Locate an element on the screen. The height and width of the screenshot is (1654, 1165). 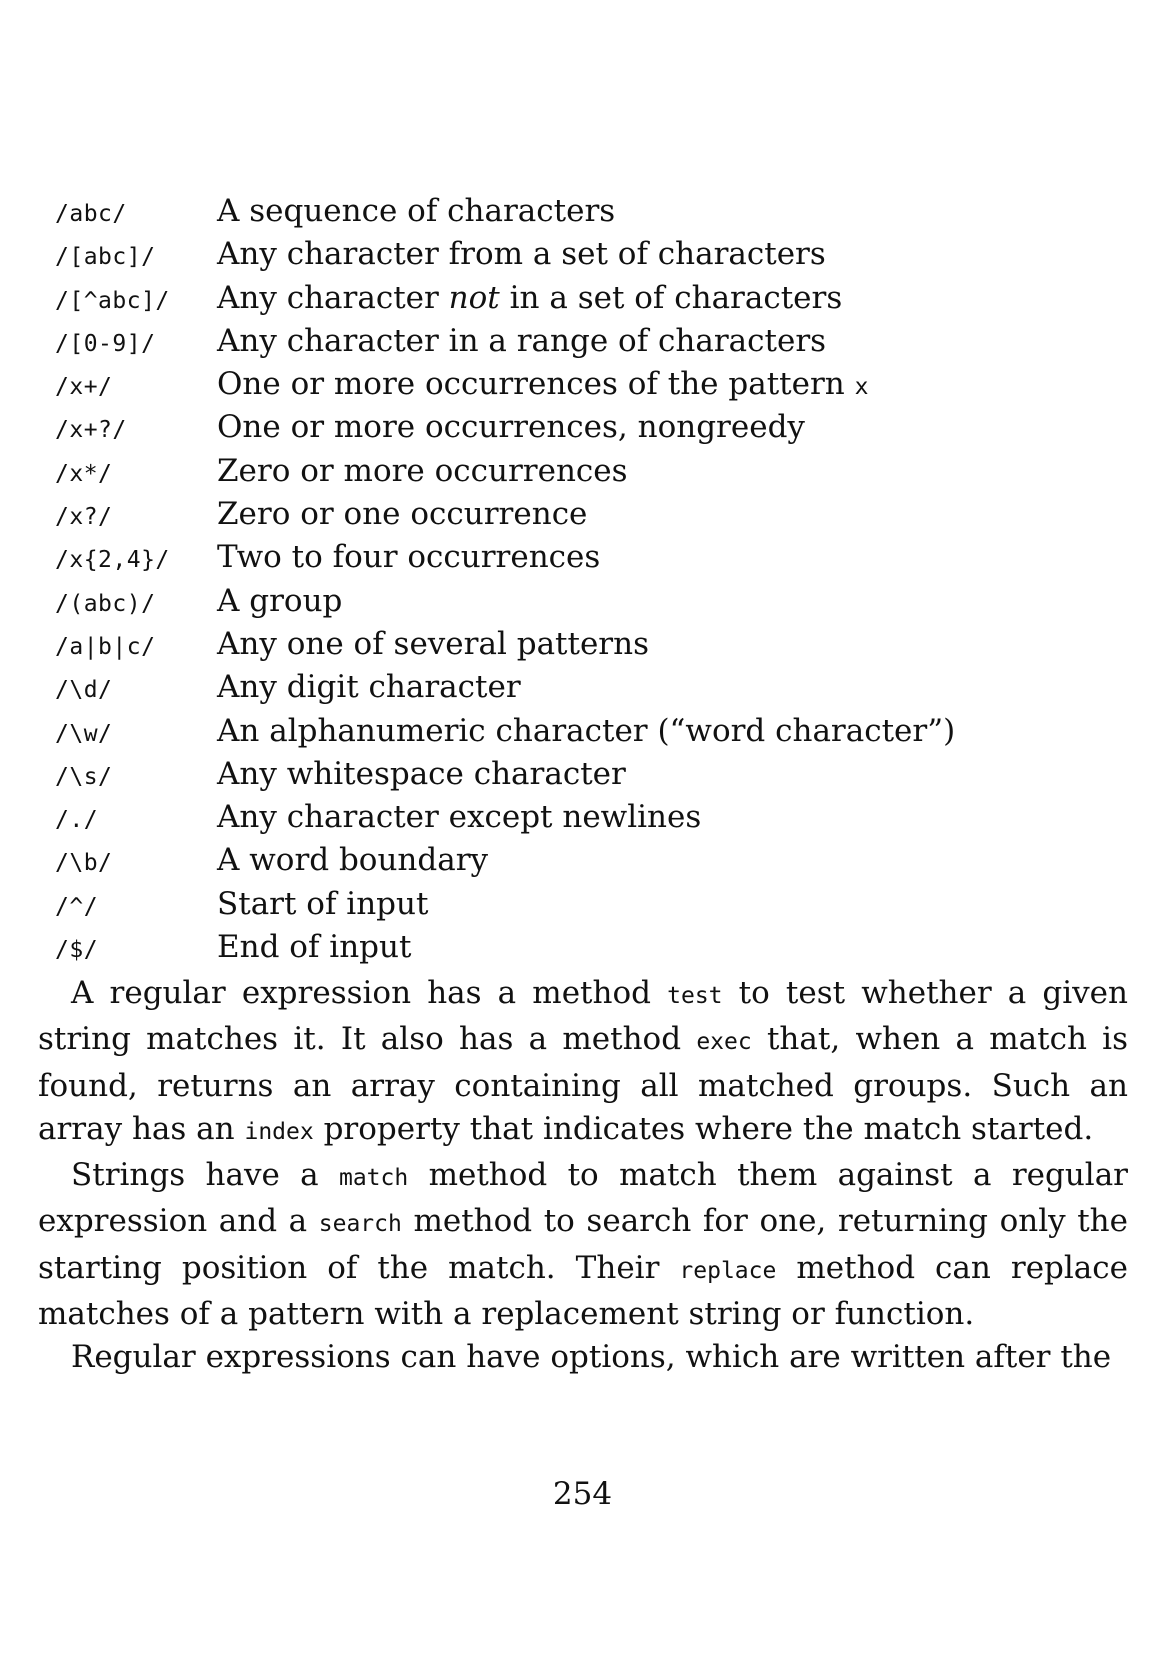
table-row: /\s/ Any whitespace character is located at coordinates (585, 777).